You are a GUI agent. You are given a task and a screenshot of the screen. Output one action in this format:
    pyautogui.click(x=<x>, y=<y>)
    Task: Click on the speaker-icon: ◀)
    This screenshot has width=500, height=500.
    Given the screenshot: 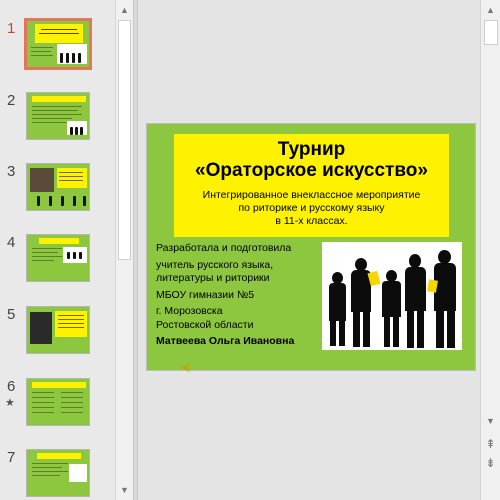 What is the action you would take?
    pyautogui.click(x=186, y=367)
    